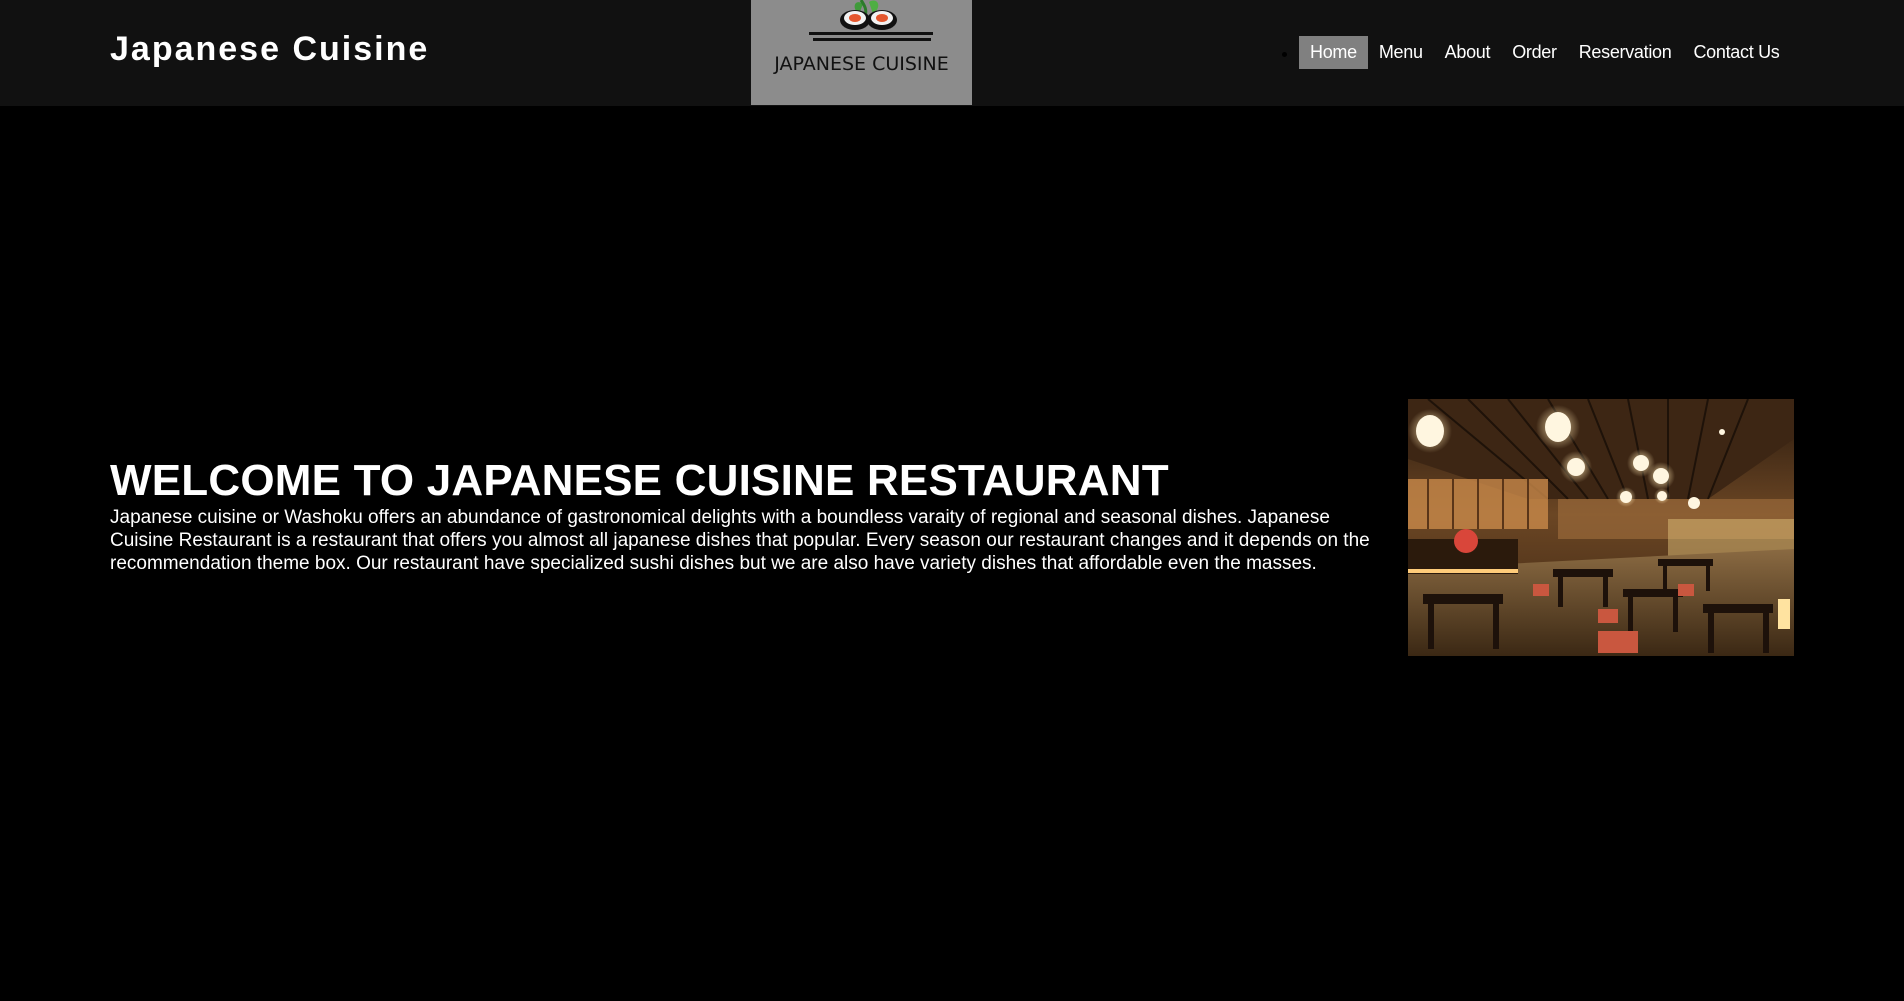  Describe the element at coordinates (1601, 527) in the screenshot. I see `restaurant-interior-image` at that location.